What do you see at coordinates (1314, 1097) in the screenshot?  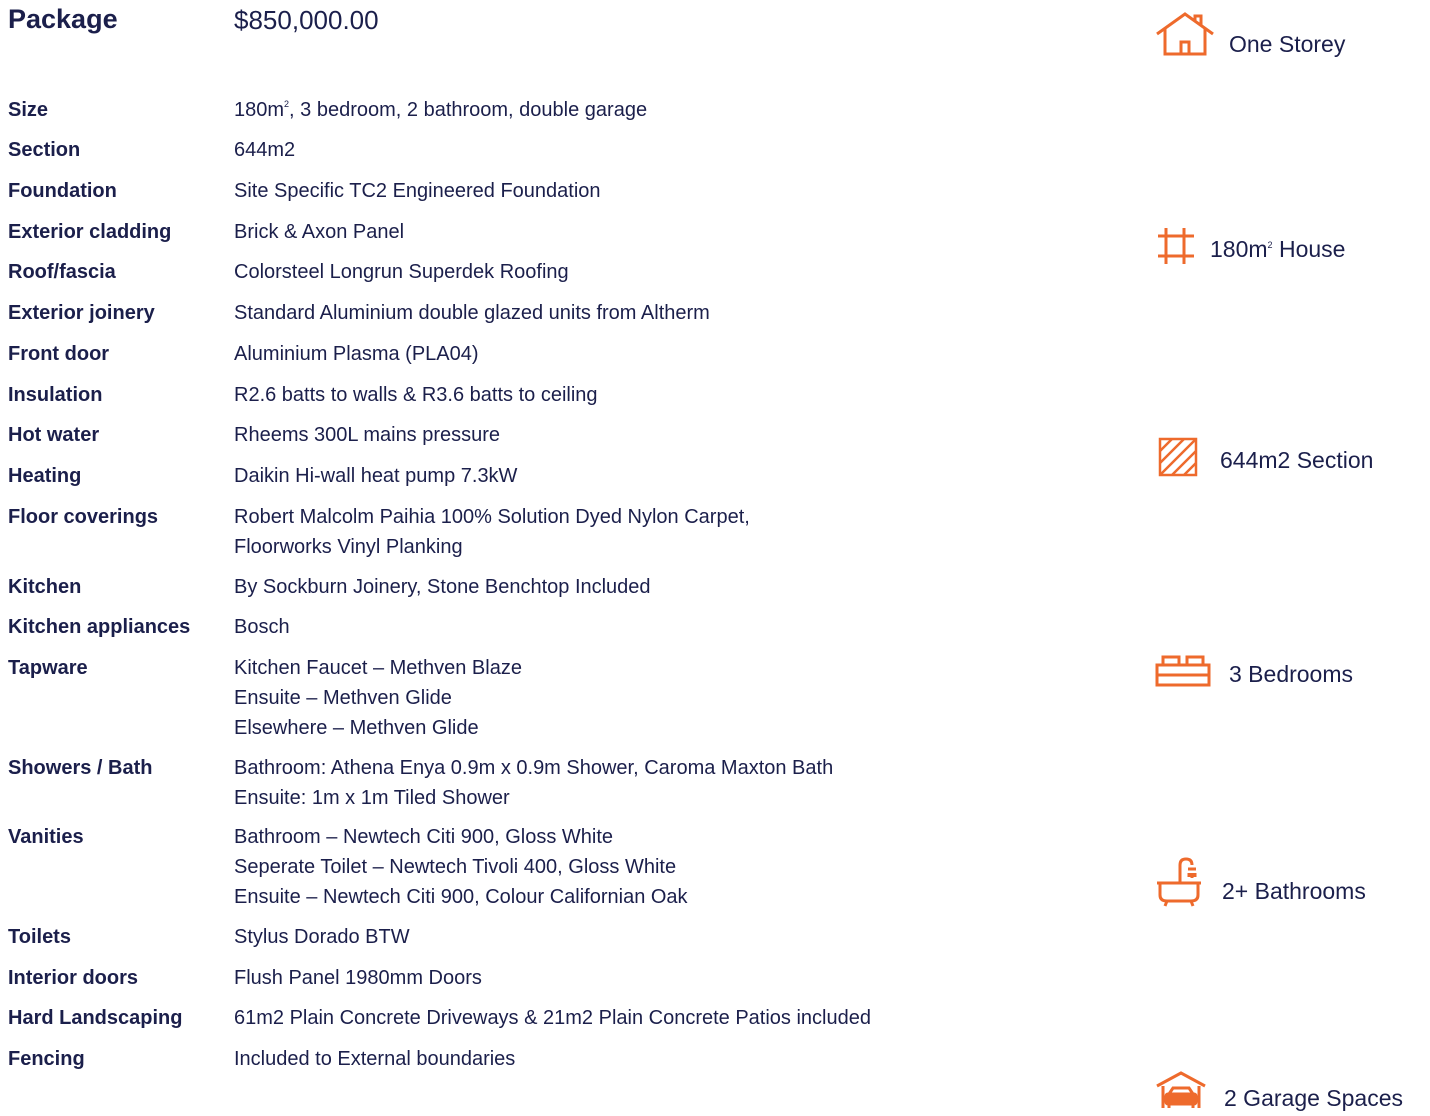 I see `feature-label: 2 Garage Spaces` at bounding box center [1314, 1097].